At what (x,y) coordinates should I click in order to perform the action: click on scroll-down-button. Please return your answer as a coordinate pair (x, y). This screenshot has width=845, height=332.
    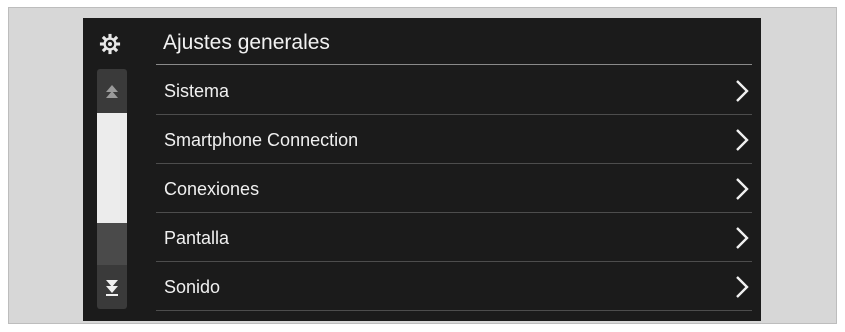
    Looking at the image, I should click on (112, 287).